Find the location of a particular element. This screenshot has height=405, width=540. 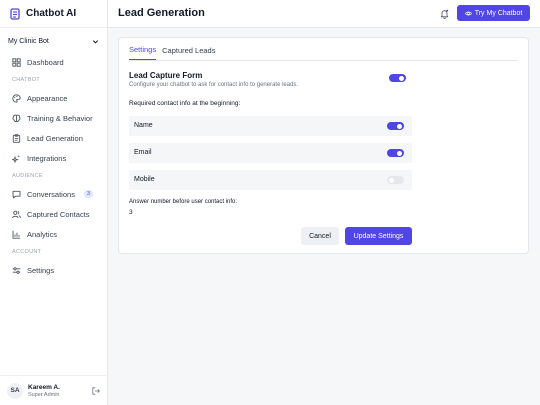

chart-icon is located at coordinates (16, 234).